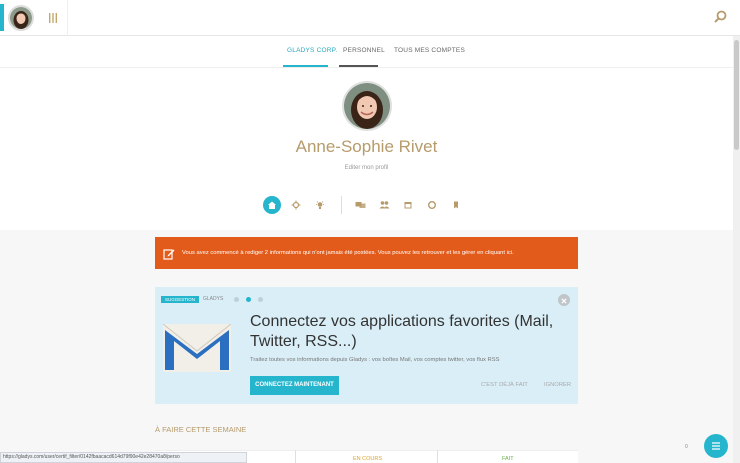 The image size is (740, 463). I want to click on icon-separator, so click(341, 205).